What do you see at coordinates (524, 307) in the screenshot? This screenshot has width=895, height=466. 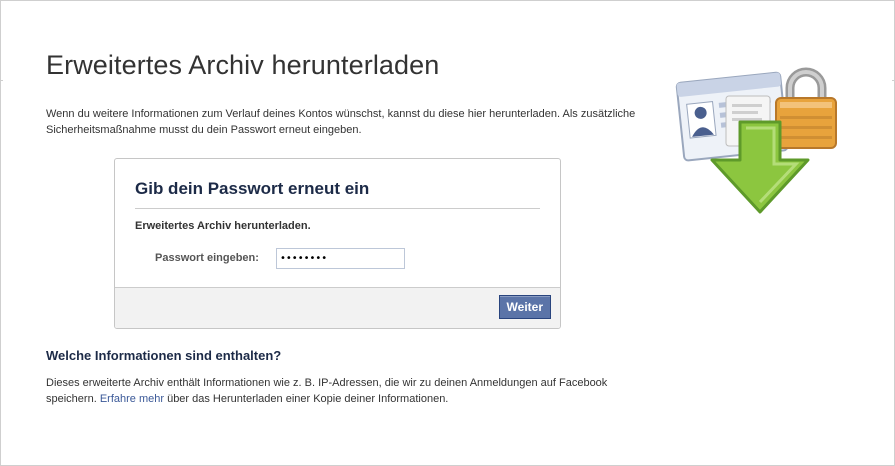 I see `continue-button: Weiter` at bounding box center [524, 307].